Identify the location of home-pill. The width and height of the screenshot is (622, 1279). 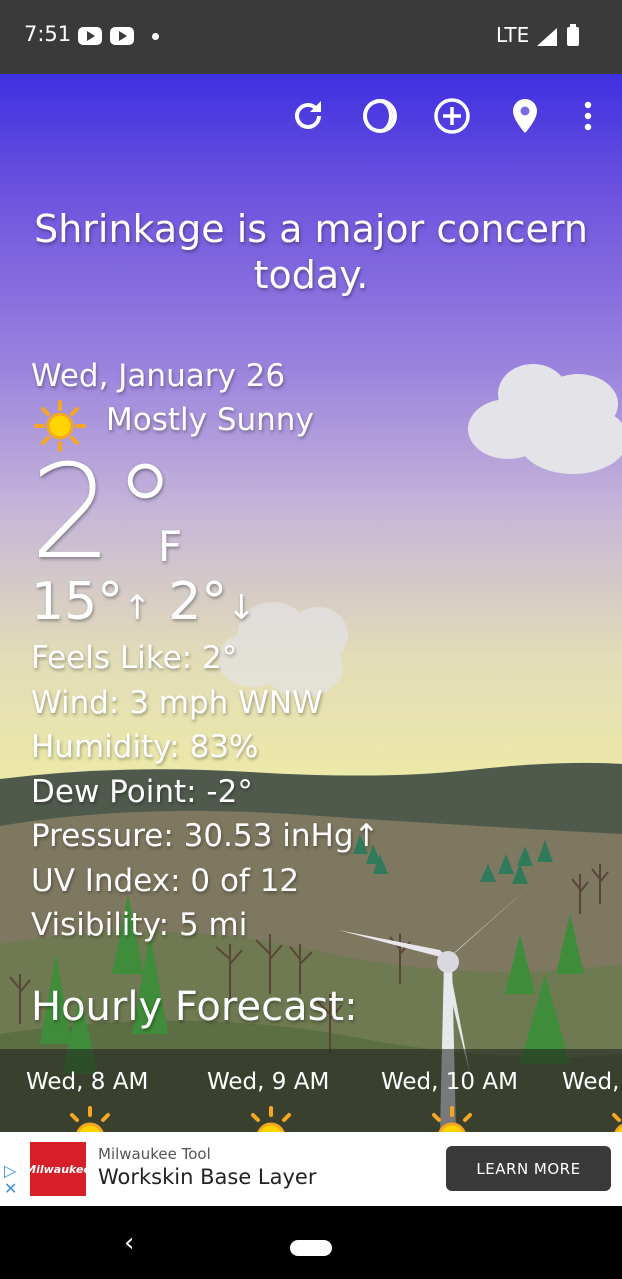
(311, 1248).